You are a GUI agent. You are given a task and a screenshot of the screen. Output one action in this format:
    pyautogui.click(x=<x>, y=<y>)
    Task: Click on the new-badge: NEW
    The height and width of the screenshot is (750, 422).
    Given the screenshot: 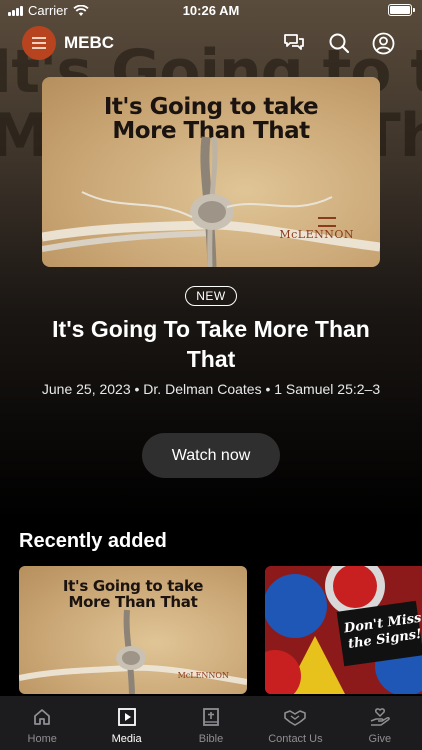 What is the action you would take?
    pyautogui.click(x=211, y=296)
    